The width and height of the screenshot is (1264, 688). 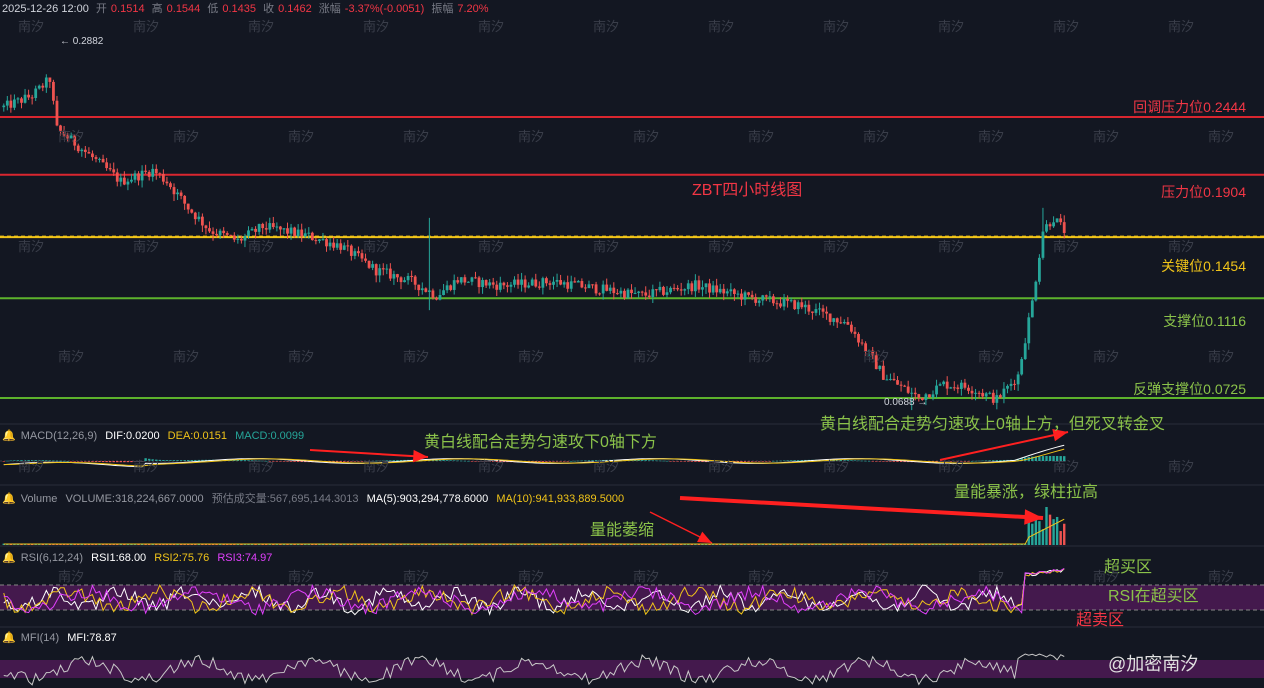 What do you see at coordinates (52, 558) in the screenshot?
I see `rsi-params: RSI(6,12,24)` at bounding box center [52, 558].